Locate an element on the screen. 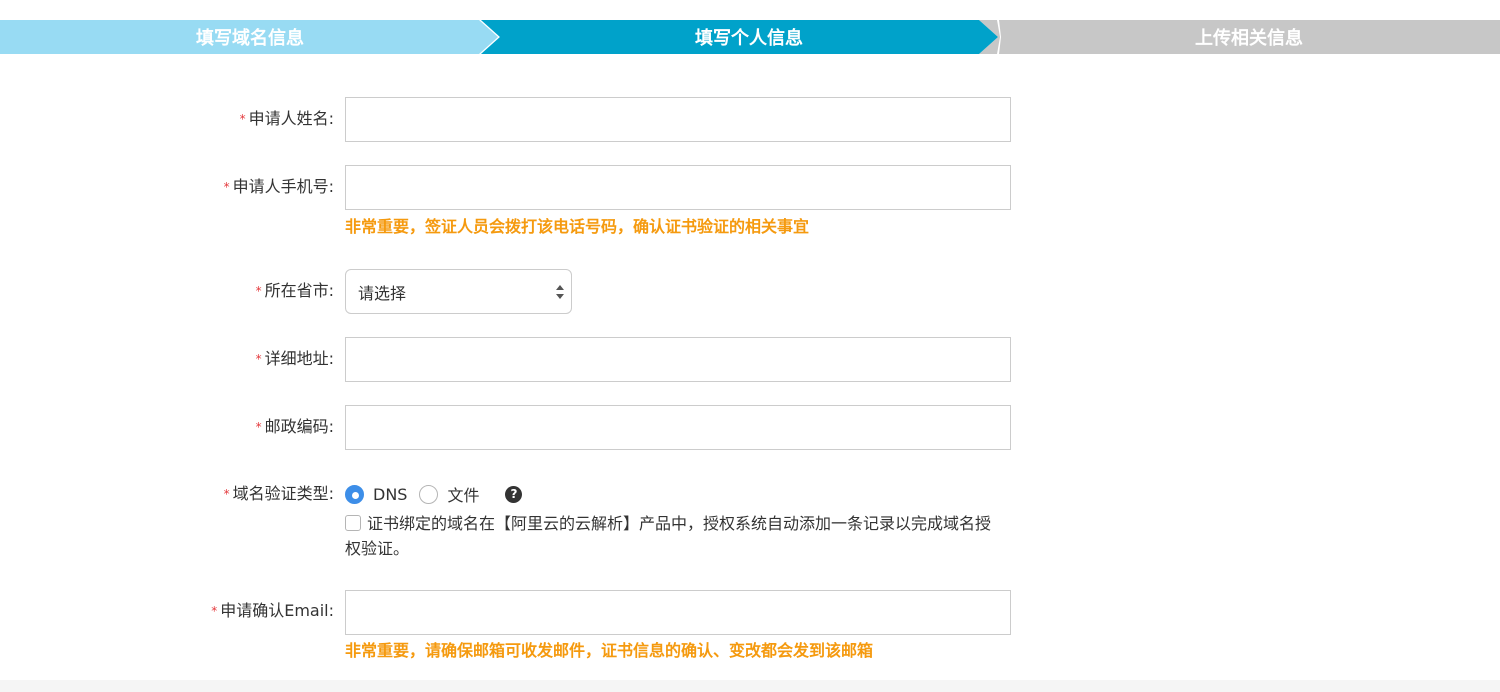  progress-stepper: 填写域名信息 上传相关信息 填写个人信息 is located at coordinates (750, 37).